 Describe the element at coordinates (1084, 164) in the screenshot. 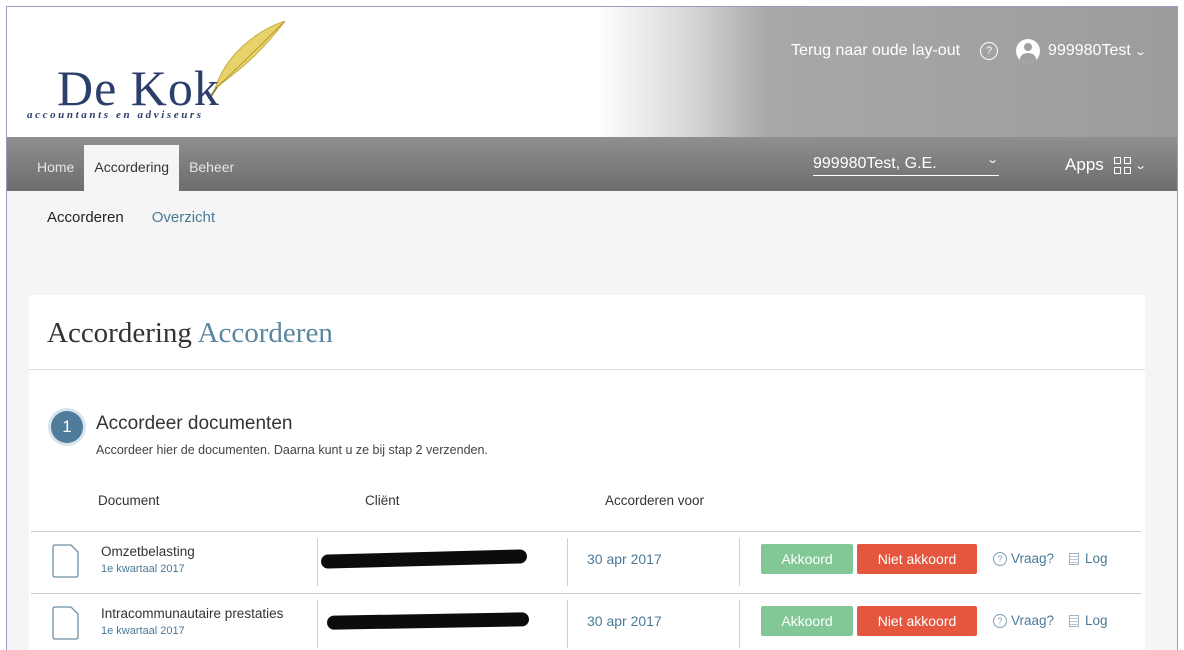

I see `apps-label: Apps` at that location.